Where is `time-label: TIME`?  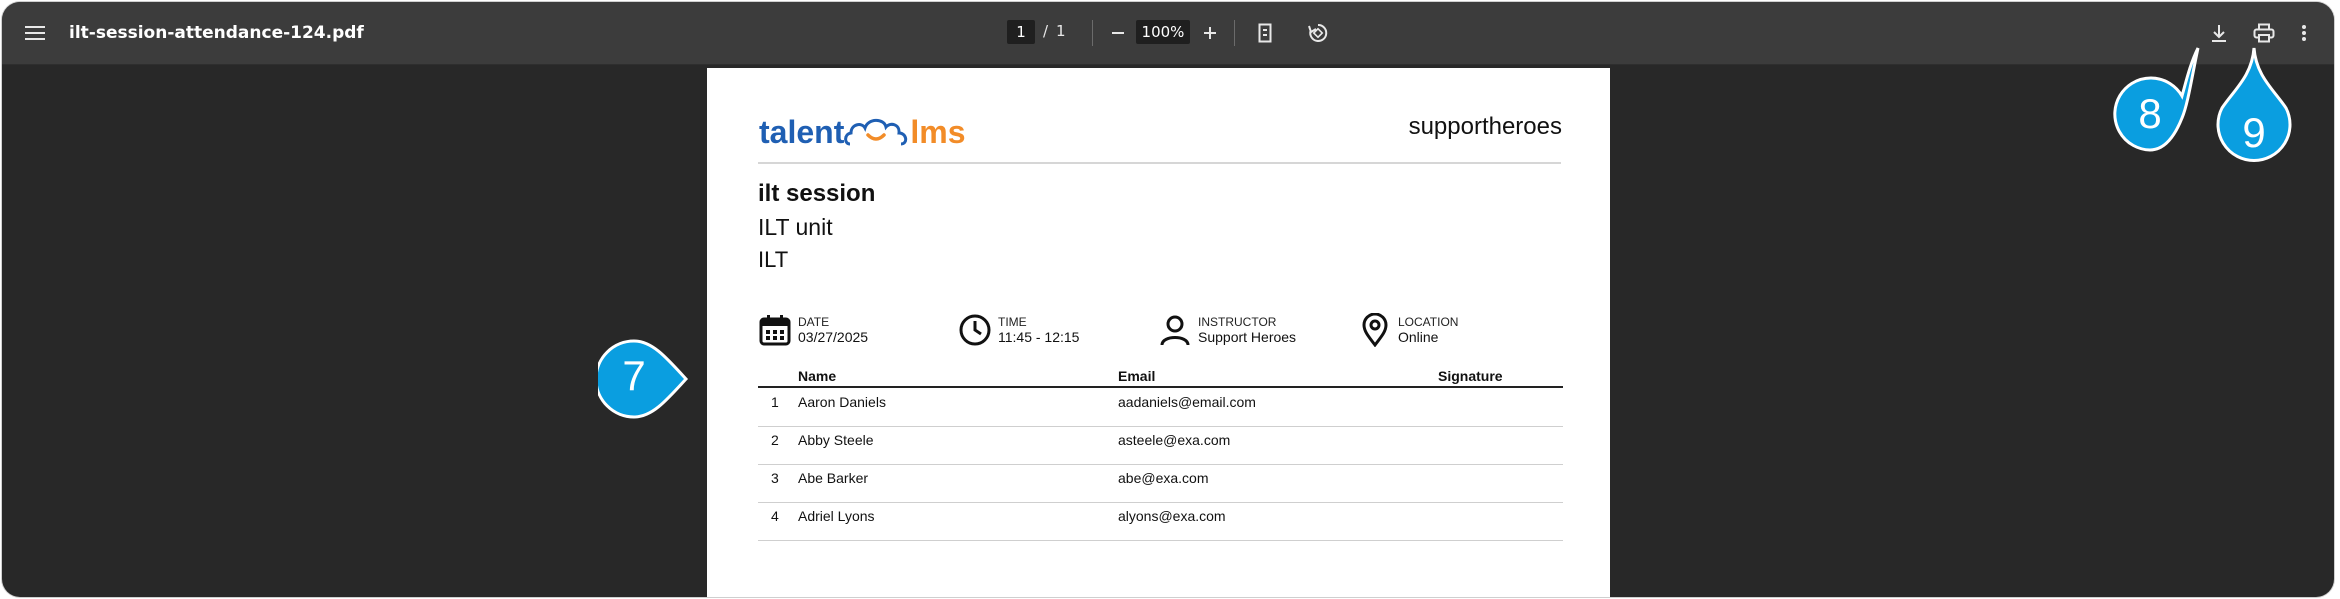
time-label: TIME is located at coordinates (1012, 321).